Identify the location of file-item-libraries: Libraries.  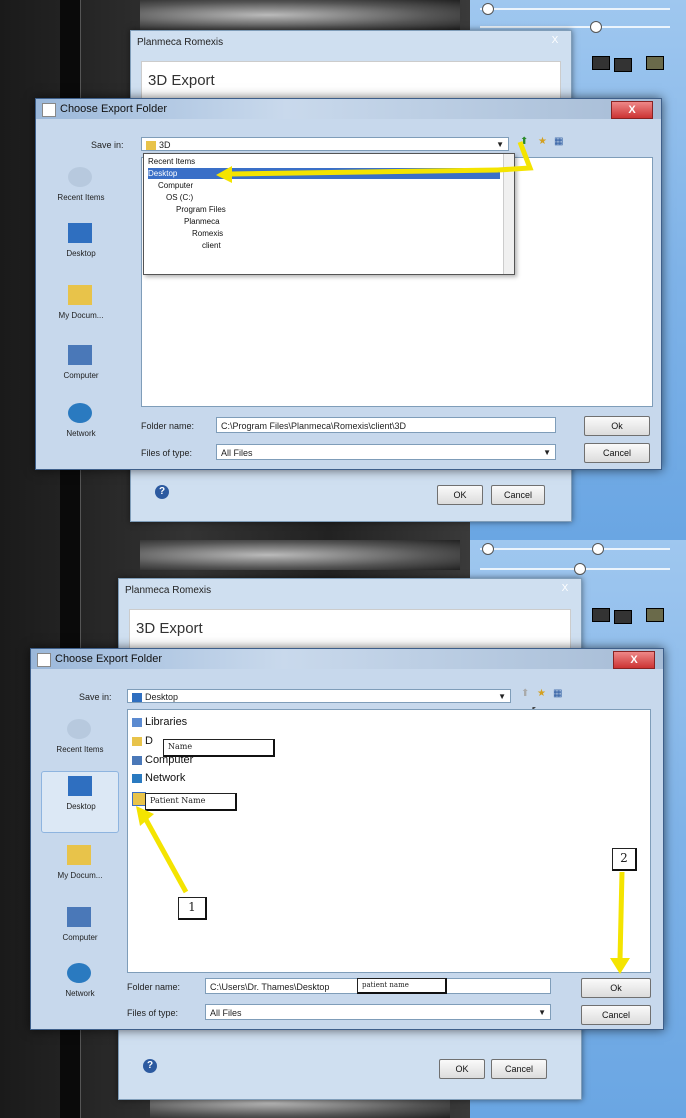
(159, 722).